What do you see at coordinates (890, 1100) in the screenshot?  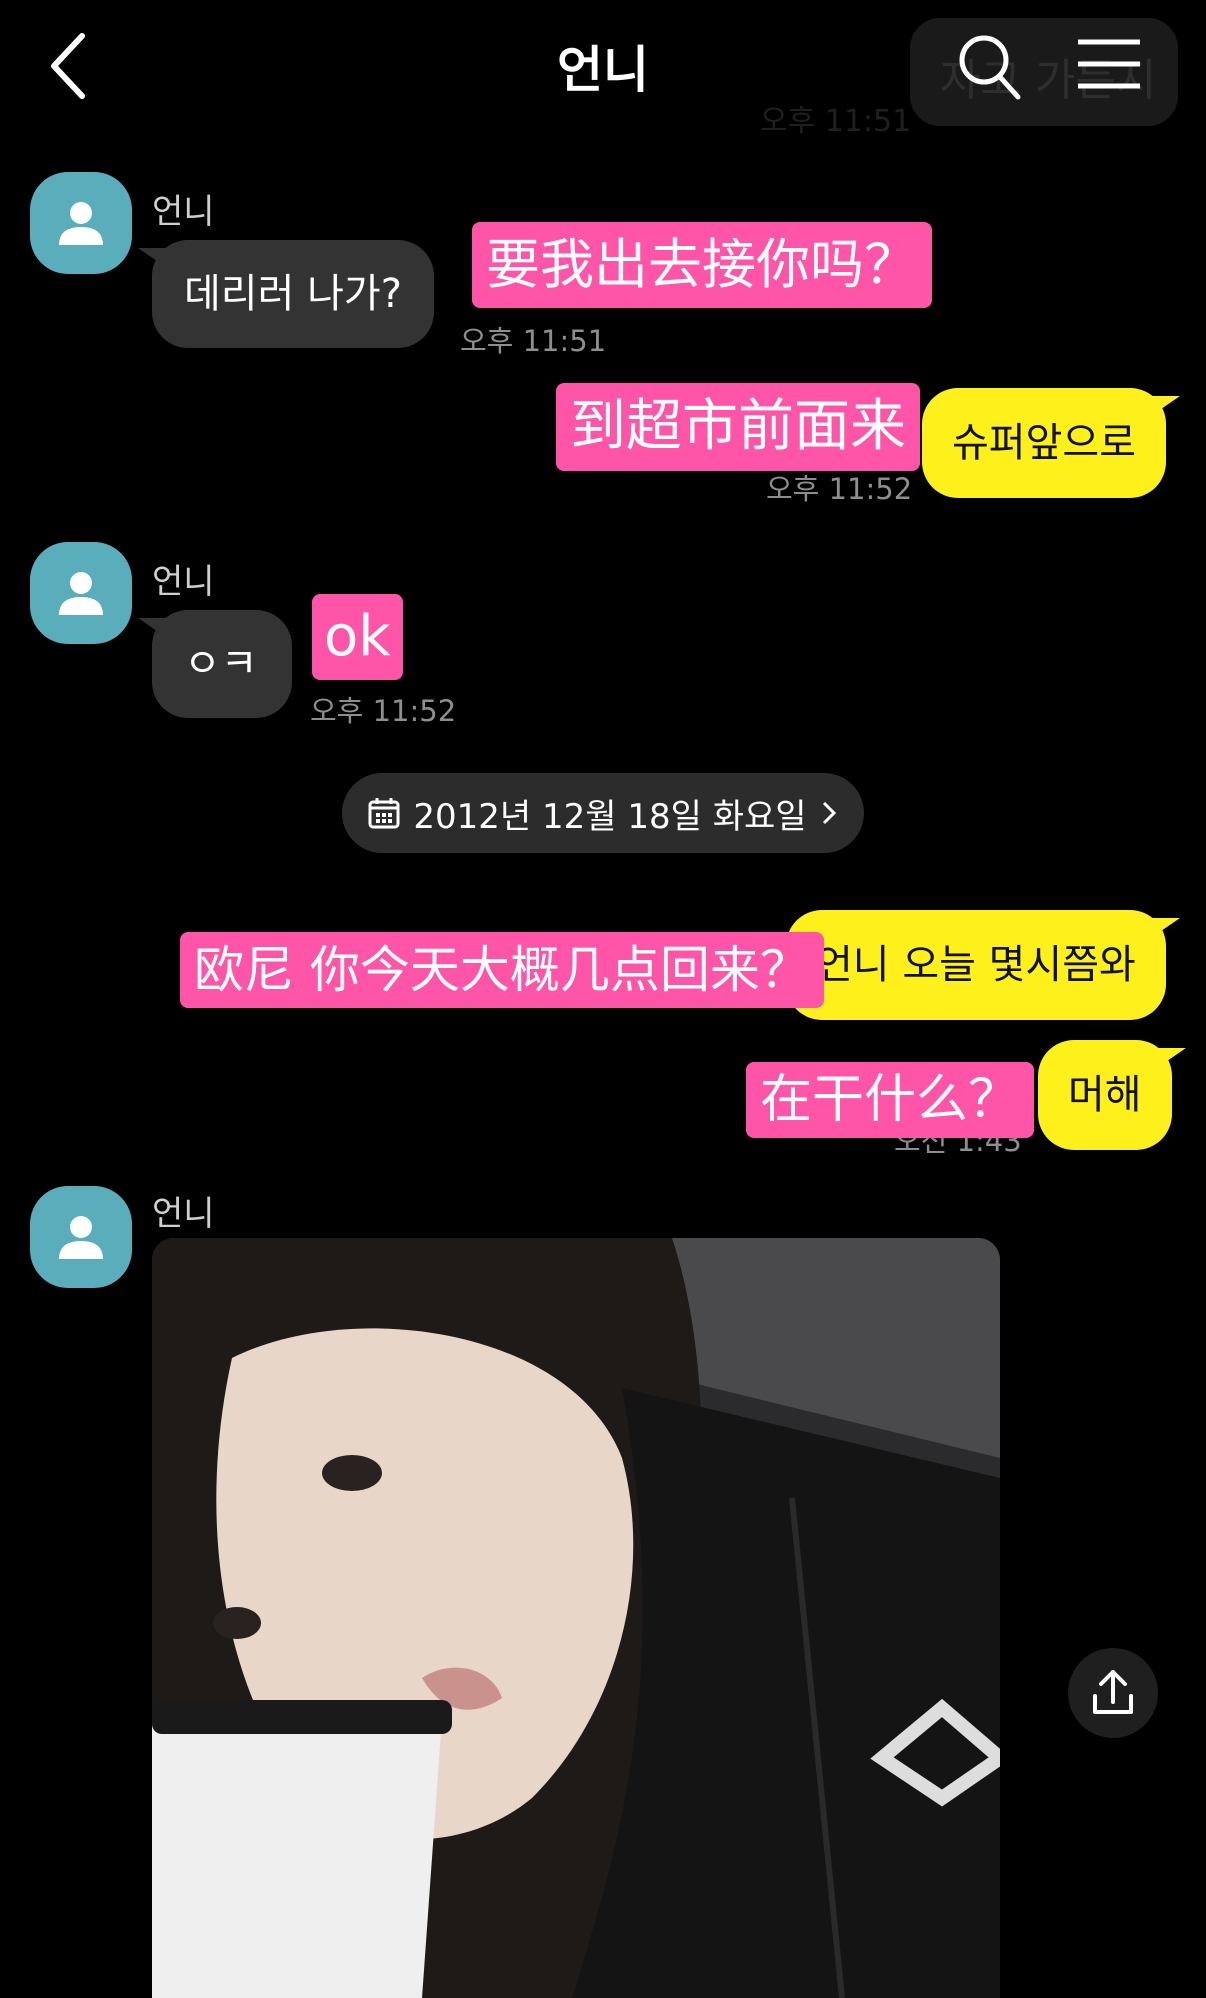 I see `translation-caption: 在干什么？` at bounding box center [890, 1100].